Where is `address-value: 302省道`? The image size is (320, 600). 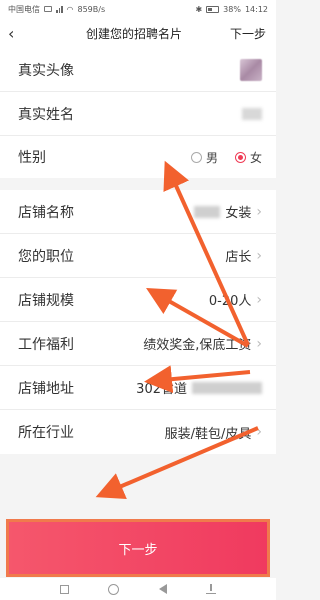 address-value: 302省道 is located at coordinates (161, 389).